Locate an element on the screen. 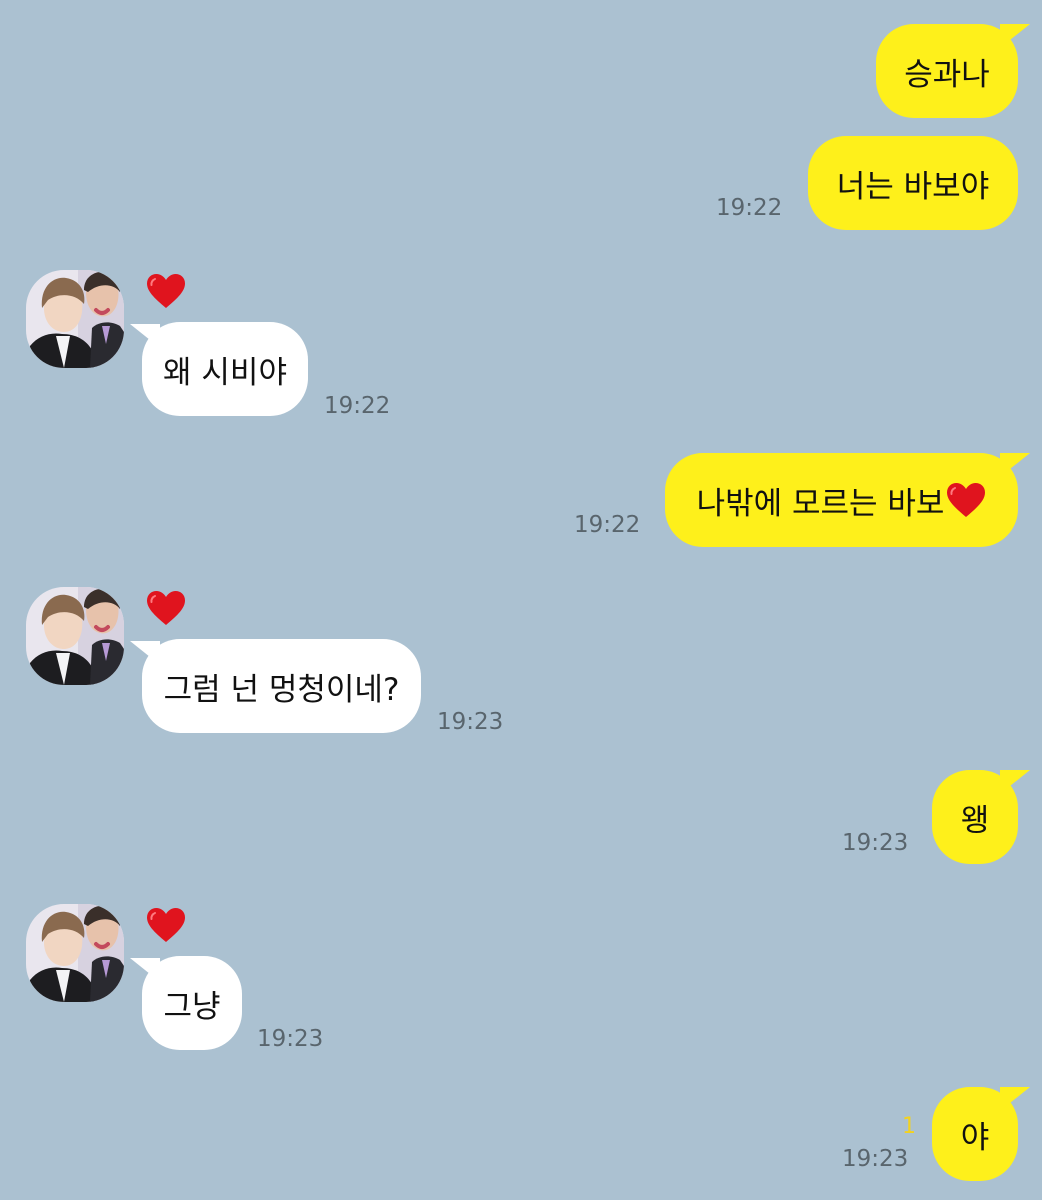 Image resolution: width=1042 pixels, height=1200 pixels. contact-message-bubble: 왜 시비야 is located at coordinates (219, 369).